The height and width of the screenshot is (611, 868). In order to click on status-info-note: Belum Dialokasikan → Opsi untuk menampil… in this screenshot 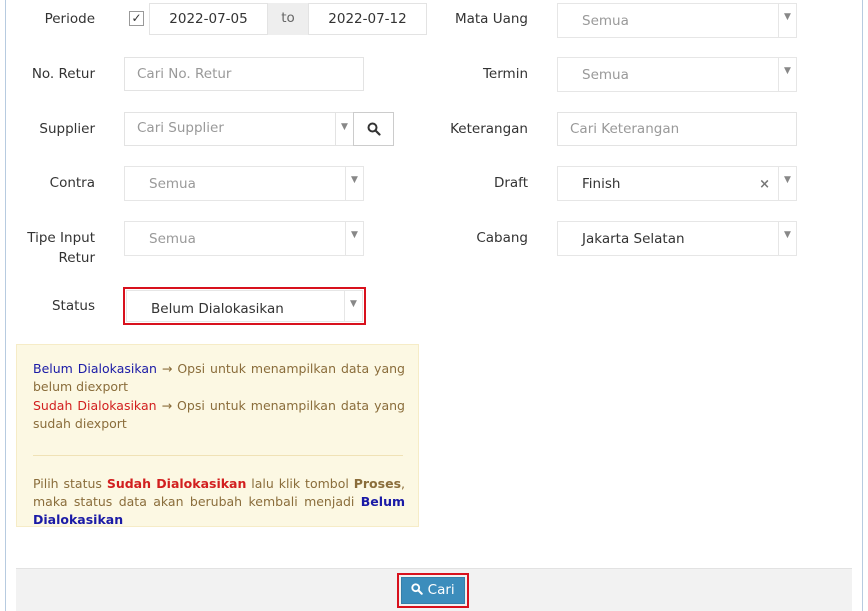, I will do `click(217, 435)`.